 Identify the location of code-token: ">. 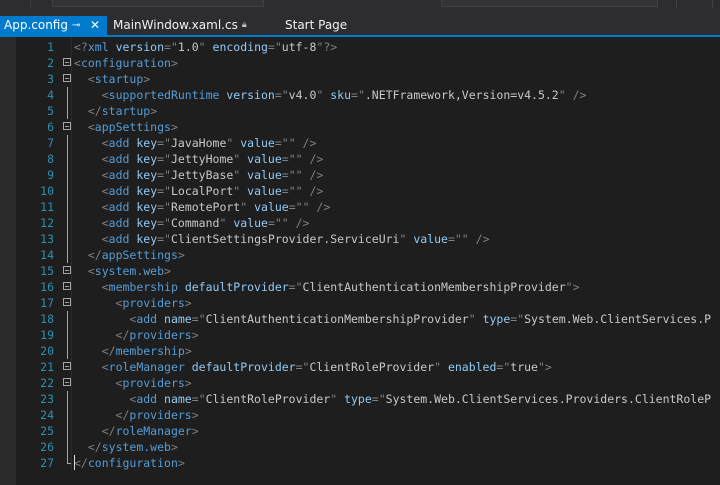
(572, 287).